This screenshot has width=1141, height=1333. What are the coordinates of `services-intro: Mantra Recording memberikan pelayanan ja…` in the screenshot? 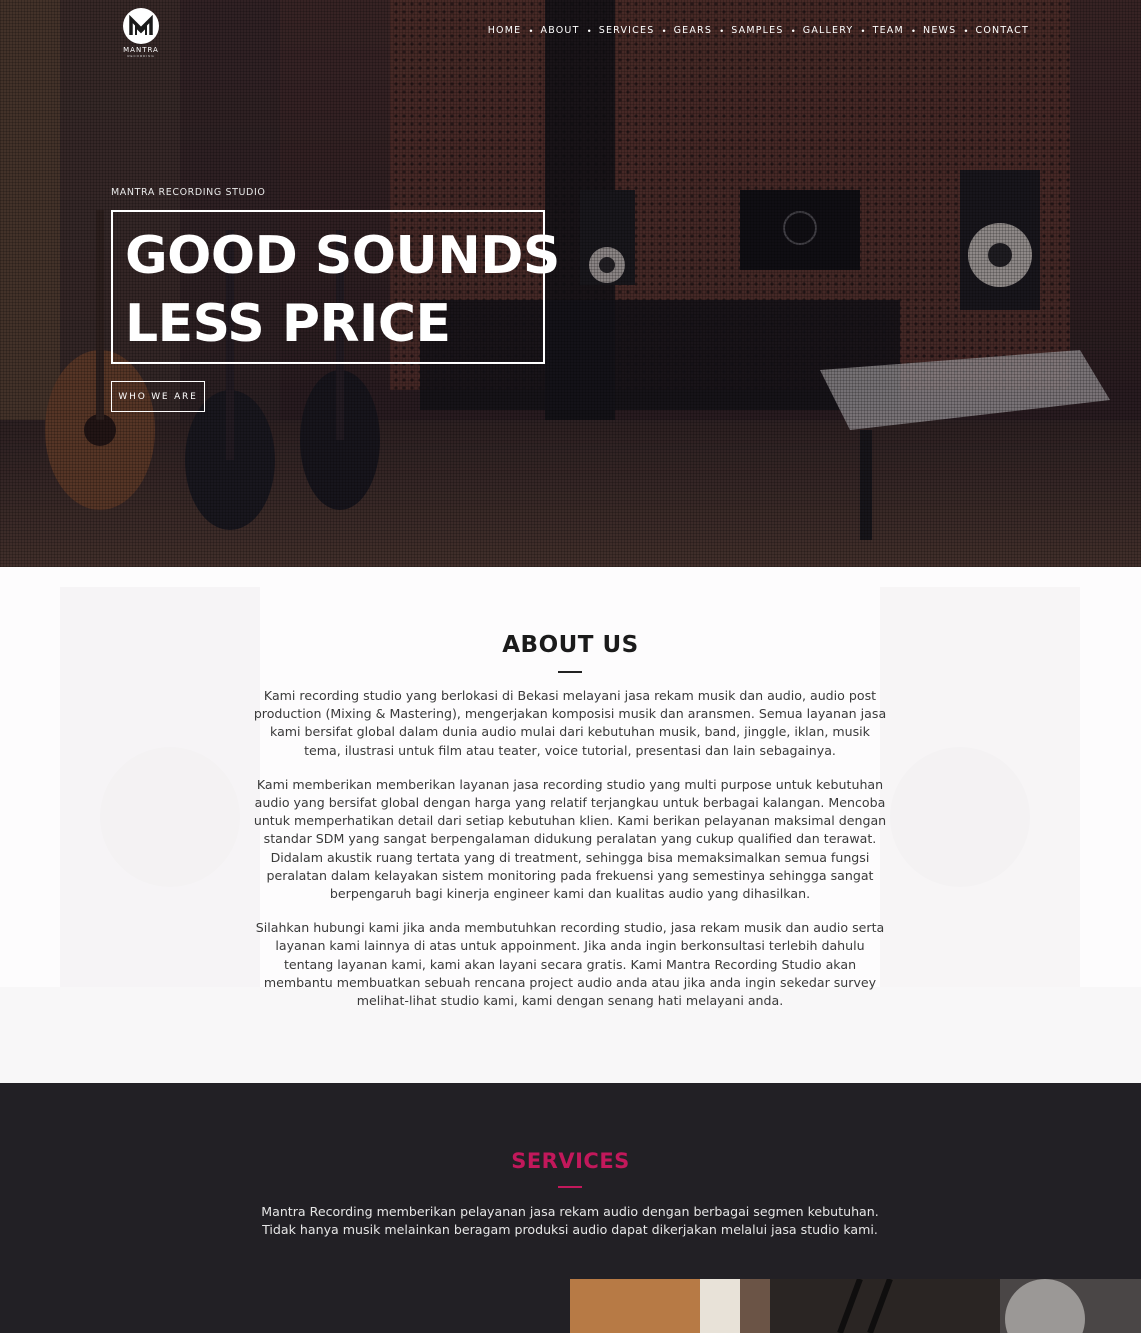 It's located at (570, 1221).